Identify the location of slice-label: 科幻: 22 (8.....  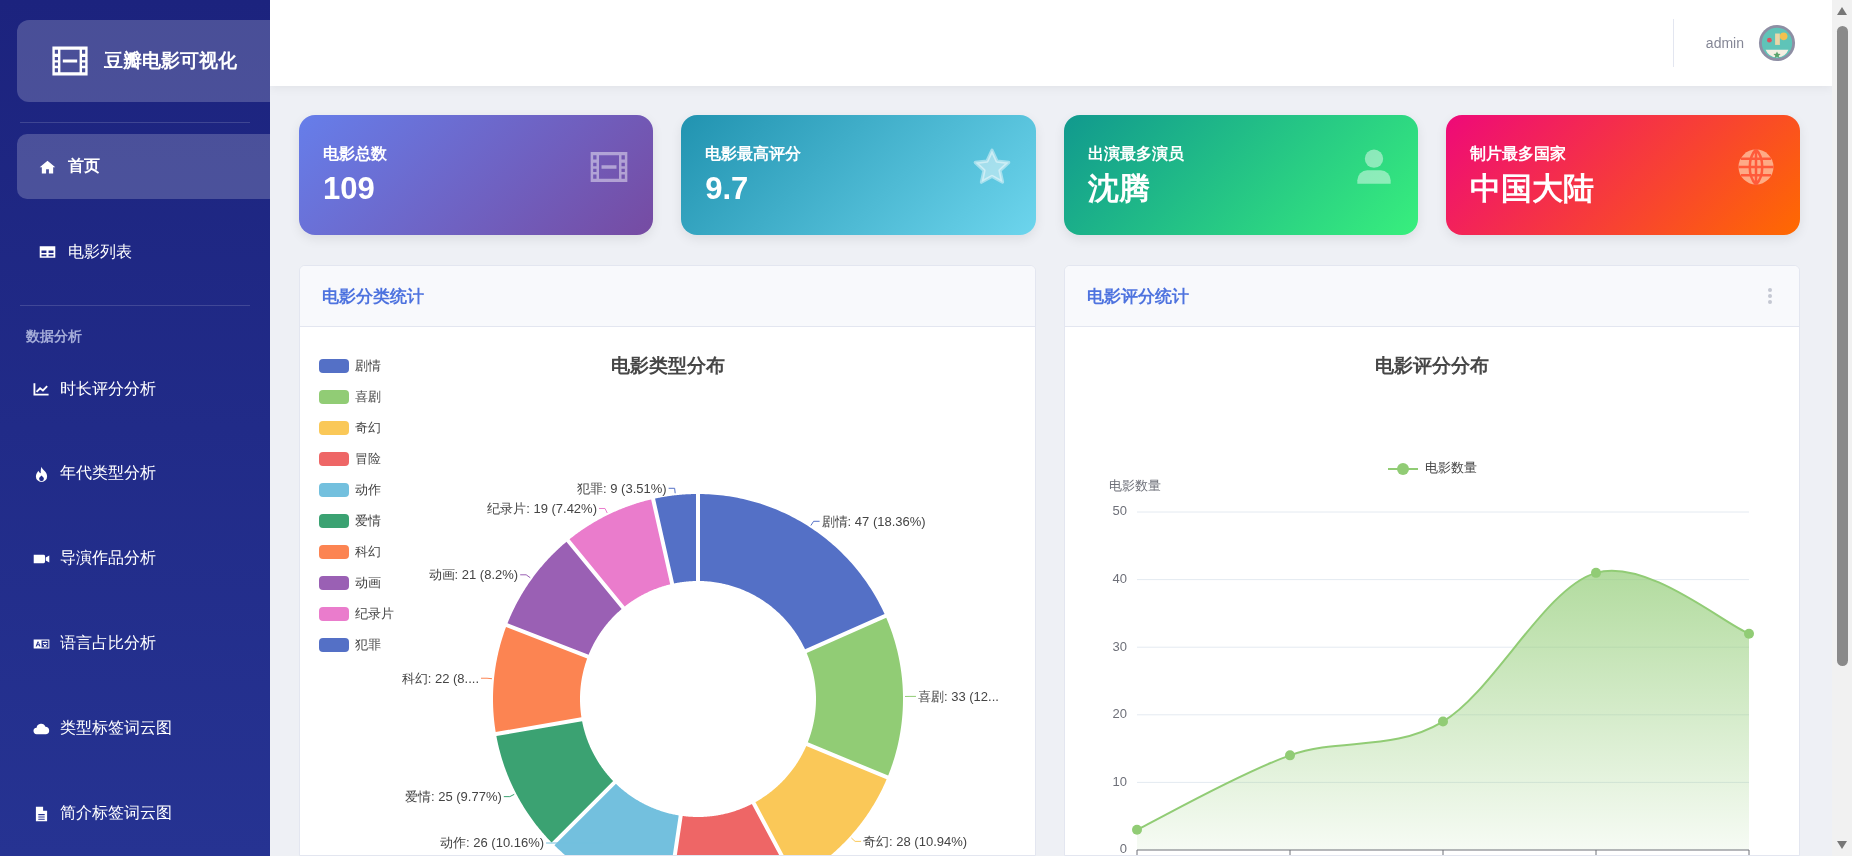
(440, 678).